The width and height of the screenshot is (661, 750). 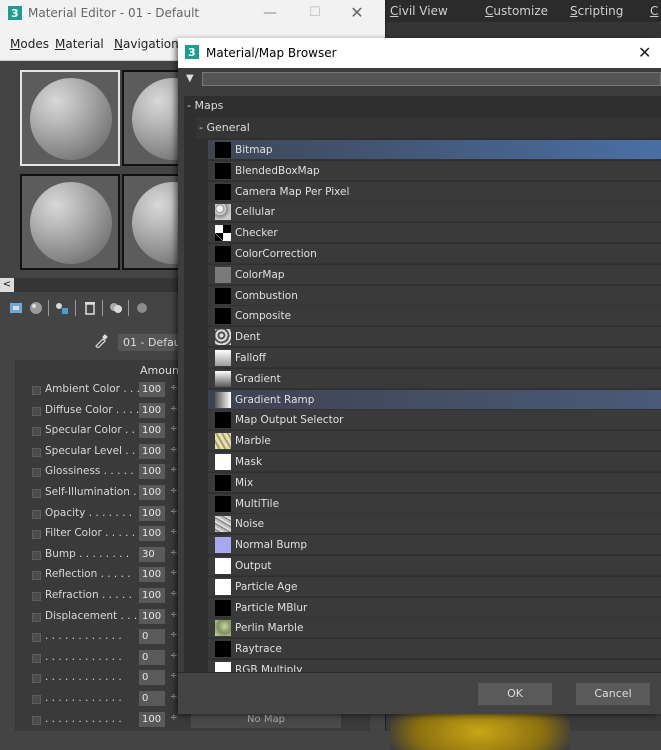 What do you see at coordinates (434, 441) in the screenshot?
I see `map-type-item: Marble` at bounding box center [434, 441].